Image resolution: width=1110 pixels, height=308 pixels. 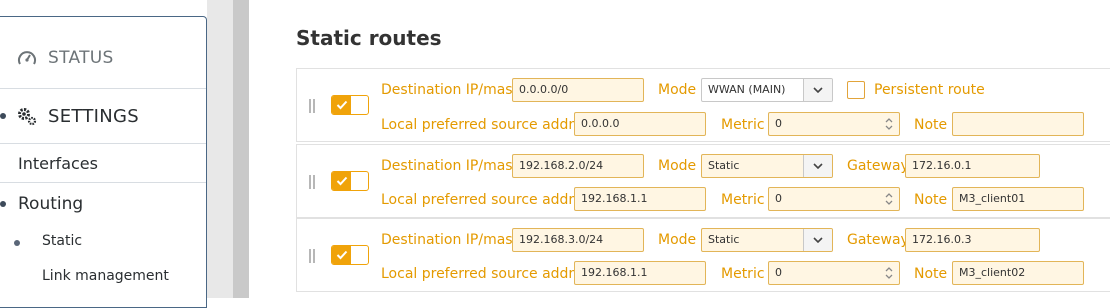 What do you see at coordinates (747, 89) in the screenshot?
I see `mode-value: WWAN (MAIN)` at bounding box center [747, 89].